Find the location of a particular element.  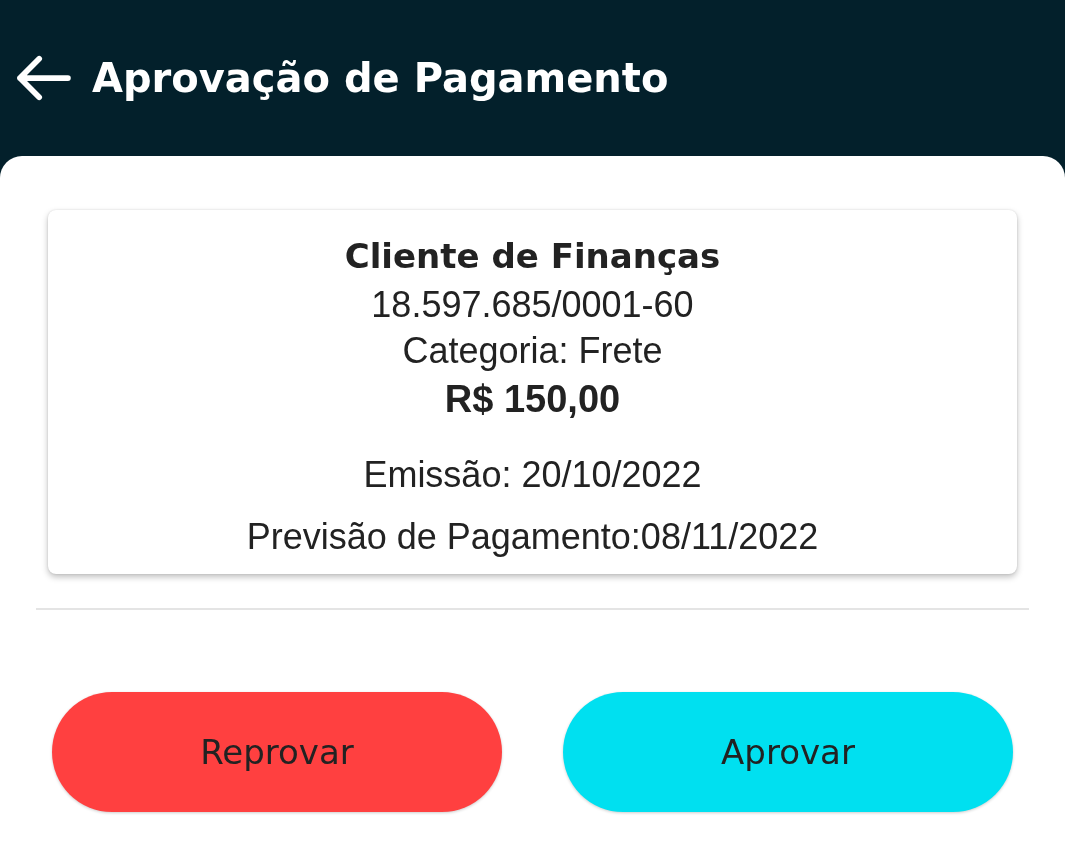

amount-value: R$ 150,00 is located at coordinates (532, 399).